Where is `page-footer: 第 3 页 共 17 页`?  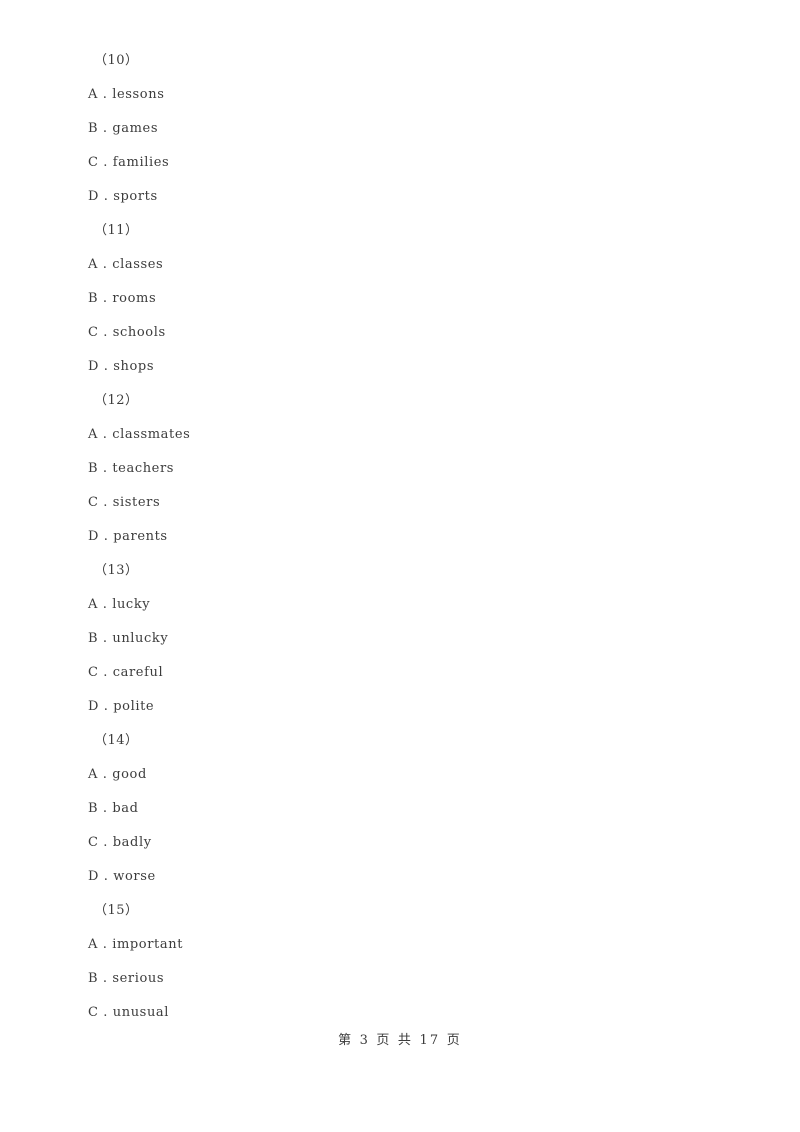 page-footer: 第 3 页 共 17 页 is located at coordinates (400, 1040).